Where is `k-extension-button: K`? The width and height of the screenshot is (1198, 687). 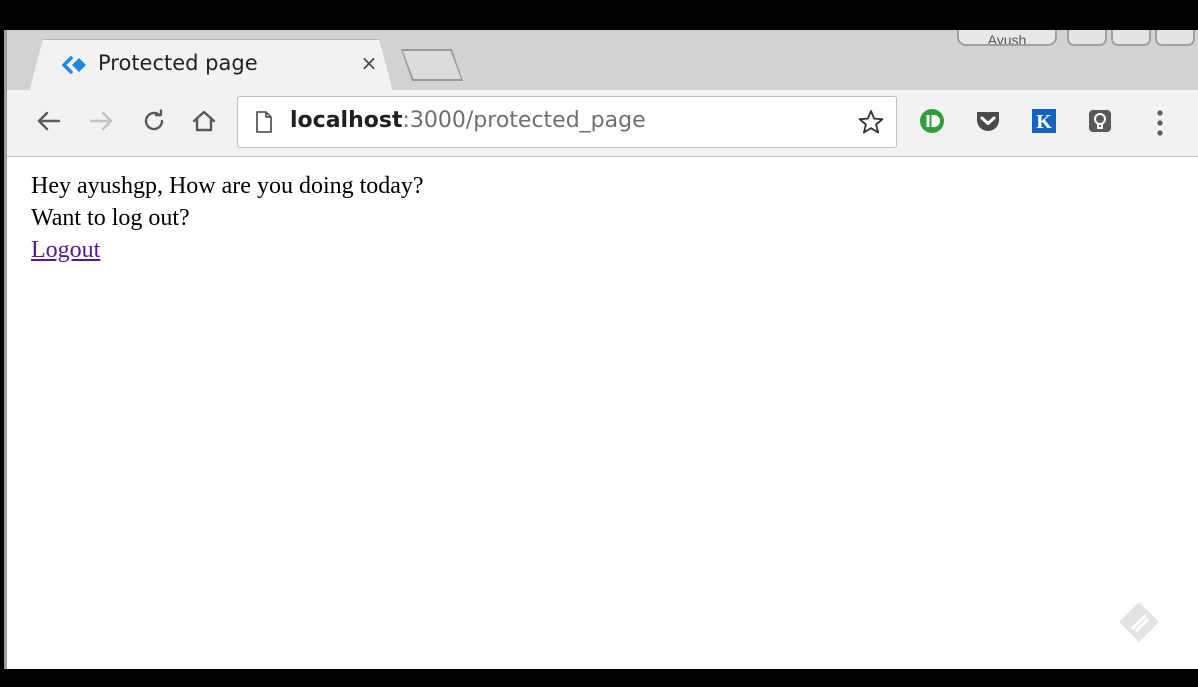 k-extension-button: K is located at coordinates (1044, 121).